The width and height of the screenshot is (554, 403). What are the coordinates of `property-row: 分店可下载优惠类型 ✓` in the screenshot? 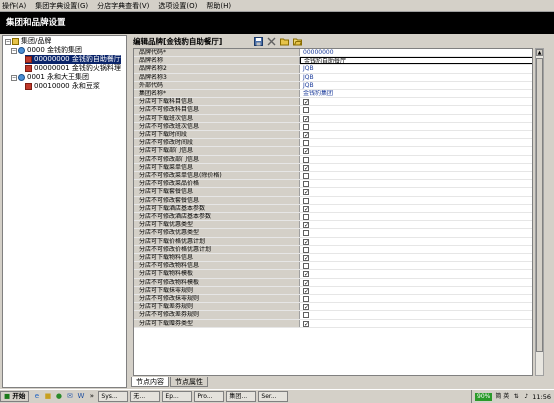 It's located at (333, 225).